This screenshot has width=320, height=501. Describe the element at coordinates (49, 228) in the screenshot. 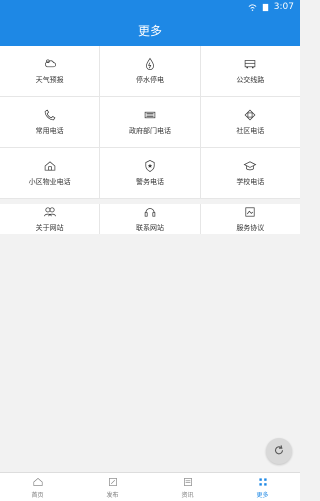

I see `grid-item-label: 关于网站` at that location.